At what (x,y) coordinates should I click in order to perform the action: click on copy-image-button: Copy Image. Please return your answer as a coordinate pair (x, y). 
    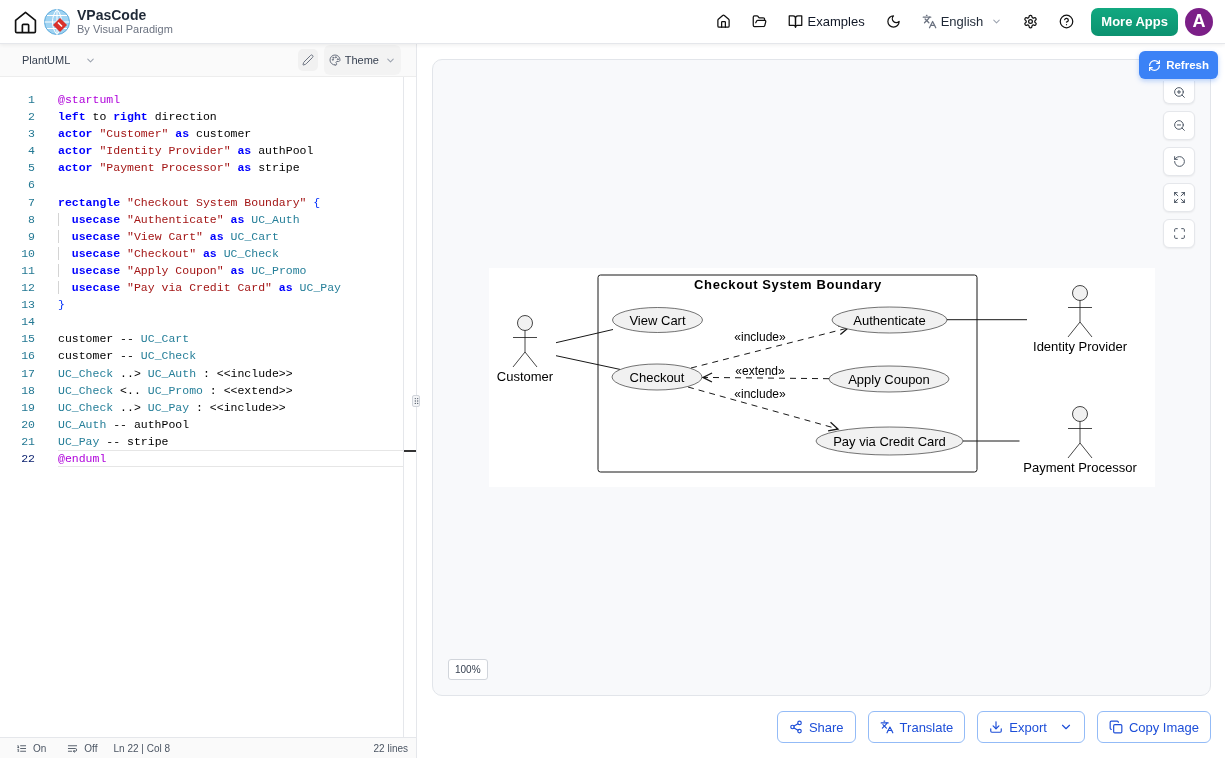
    Looking at the image, I should click on (1153, 727).